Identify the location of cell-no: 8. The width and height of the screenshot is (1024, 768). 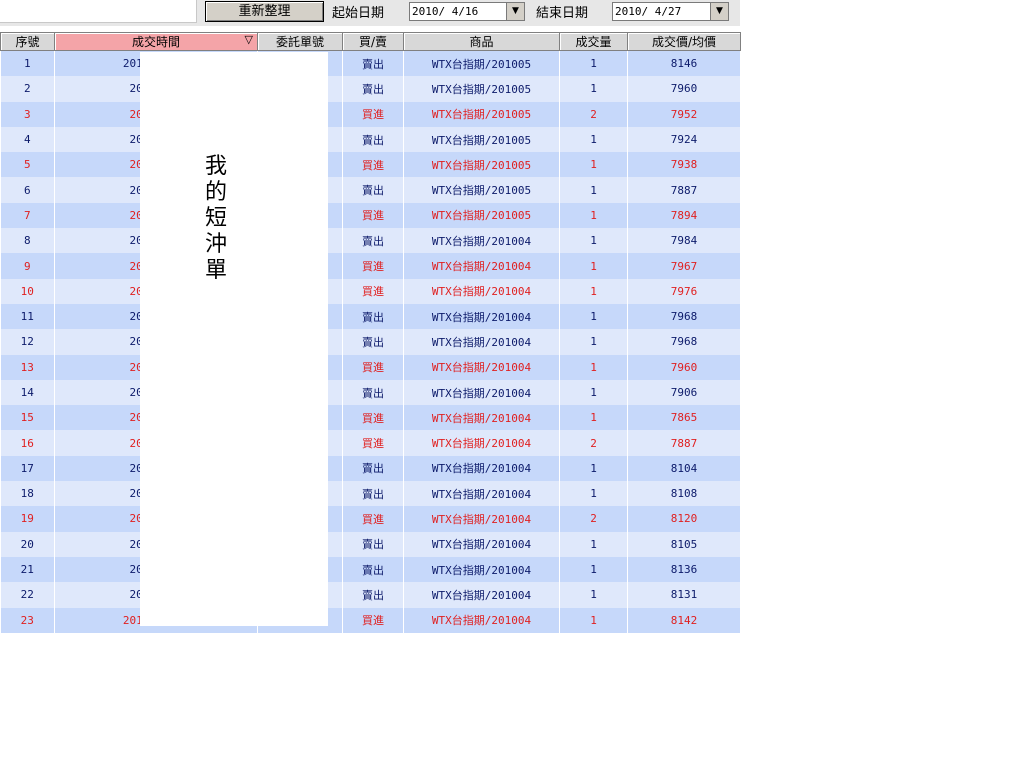
(27, 241).